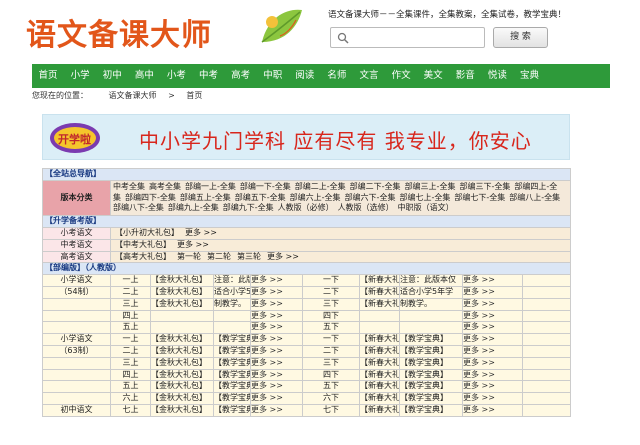 The width and height of the screenshot is (640, 445). What do you see at coordinates (129, 186) in the screenshot?
I see `overview-link: 中考全集` at bounding box center [129, 186].